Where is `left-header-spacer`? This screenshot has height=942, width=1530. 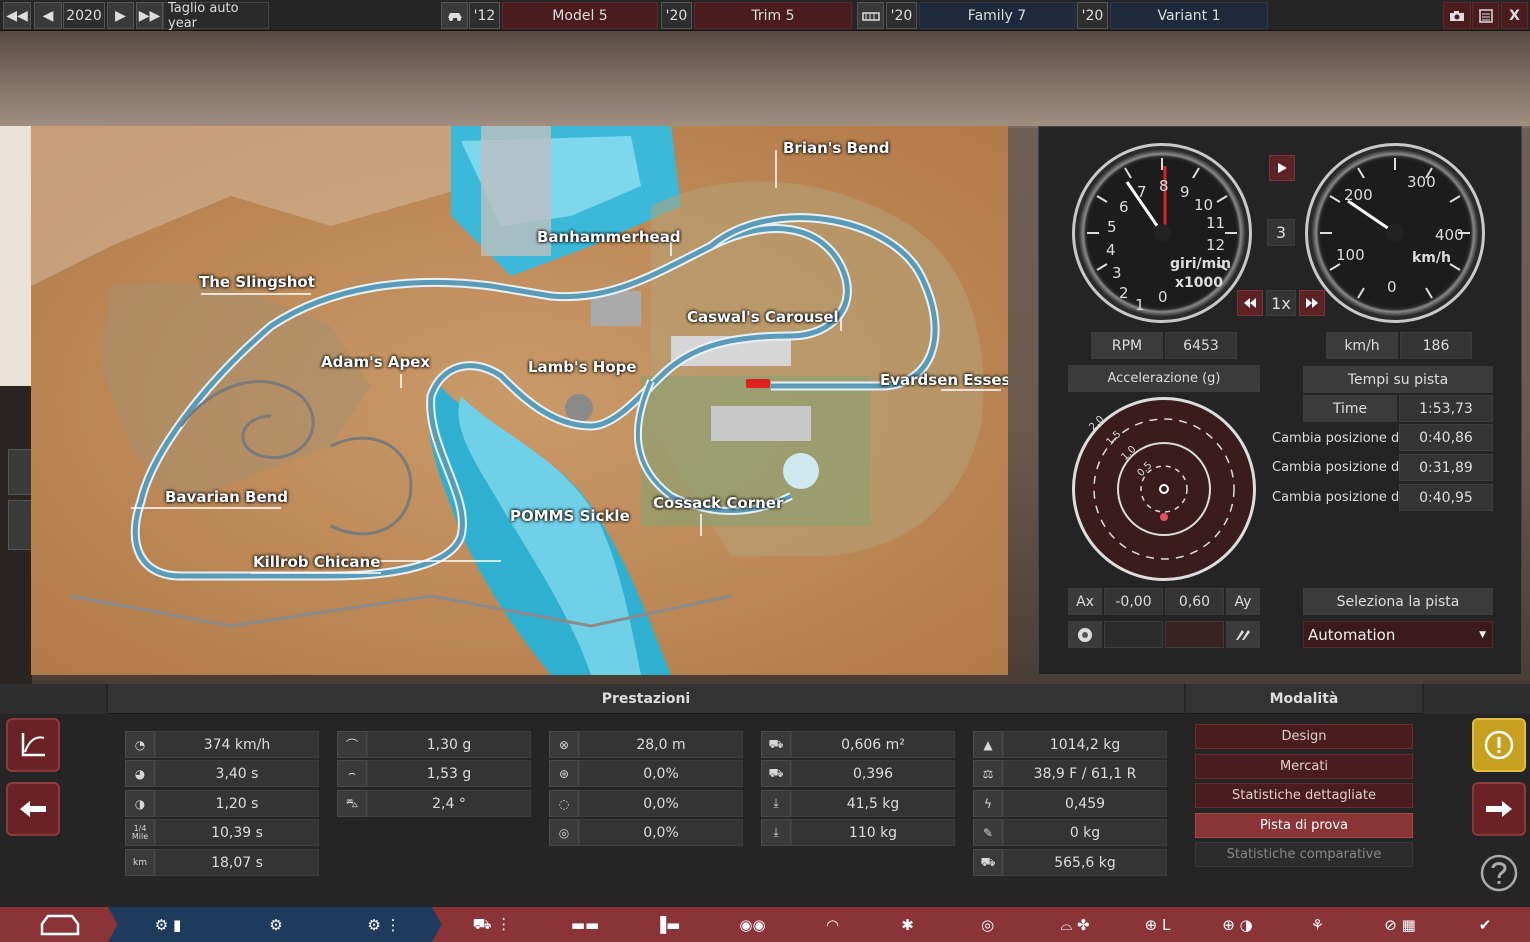 left-header-spacer is located at coordinates (53, 699).